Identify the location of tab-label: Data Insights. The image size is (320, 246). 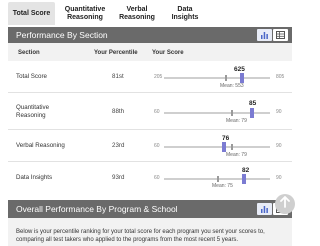
(185, 13).